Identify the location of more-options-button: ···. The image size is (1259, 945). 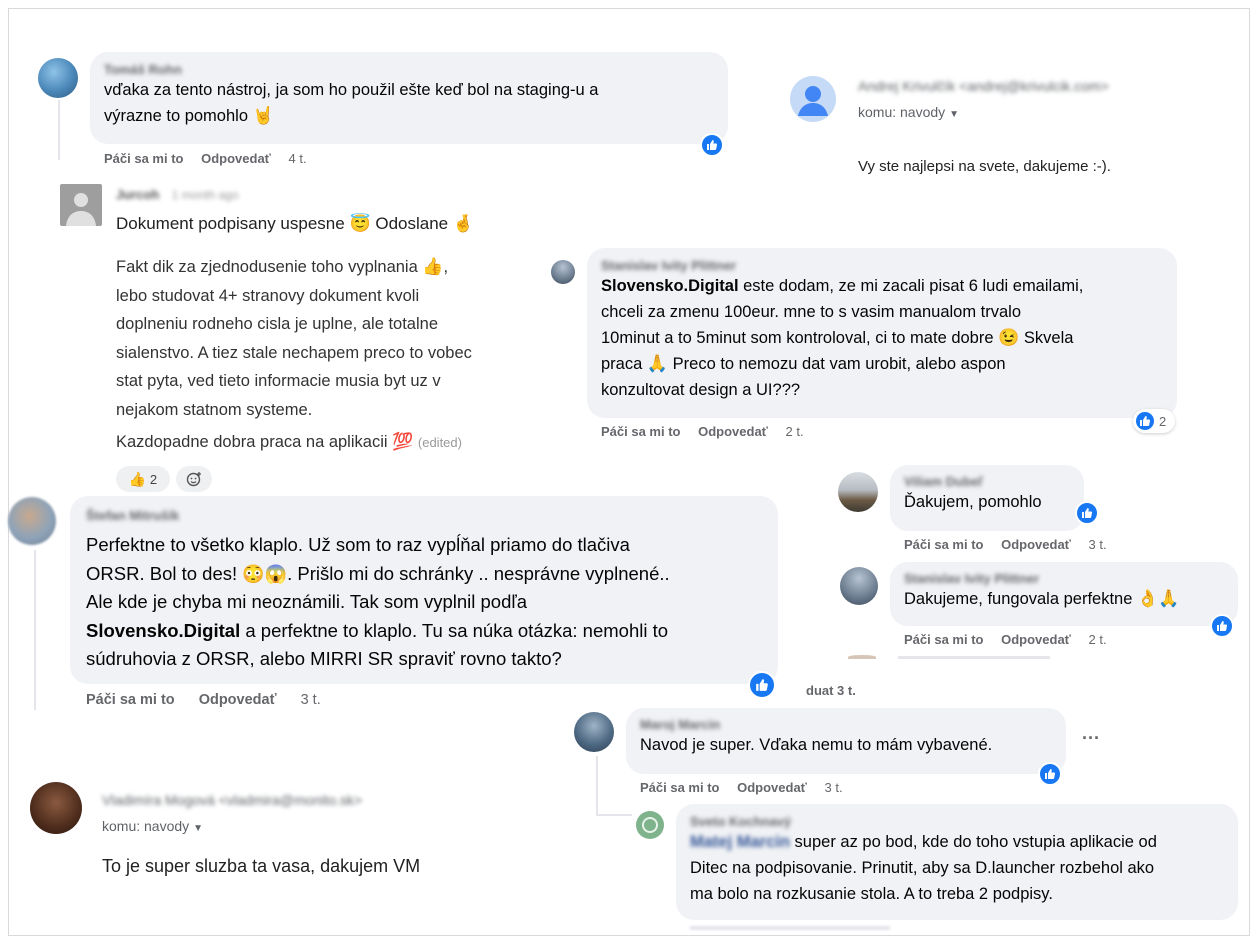
(1091, 738).